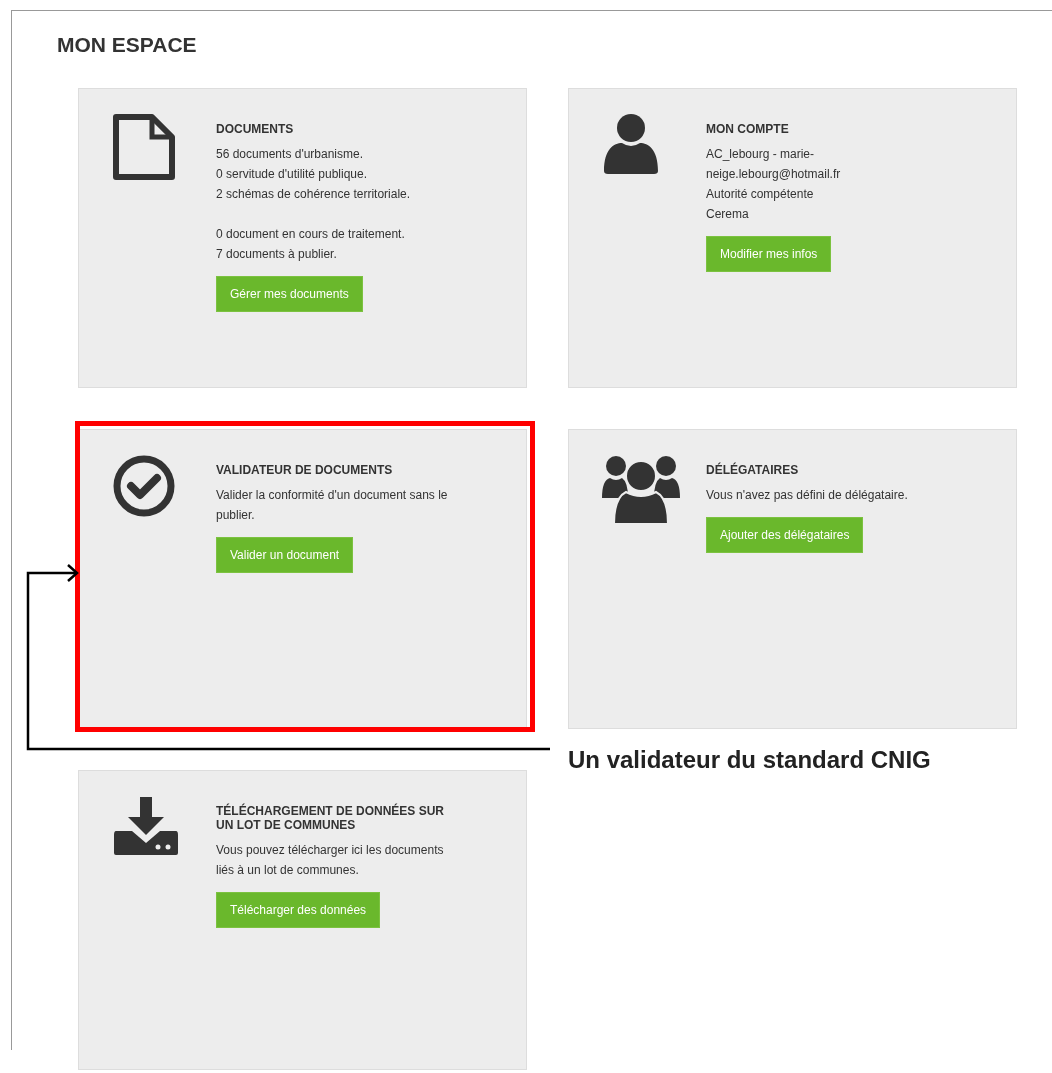 The image size is (1052, 1073). I want to click on card-title: TÉLÉCHARGEMENT DE DONNÉES SUR UN LOT DE COMMUNES, so click(330, 818).